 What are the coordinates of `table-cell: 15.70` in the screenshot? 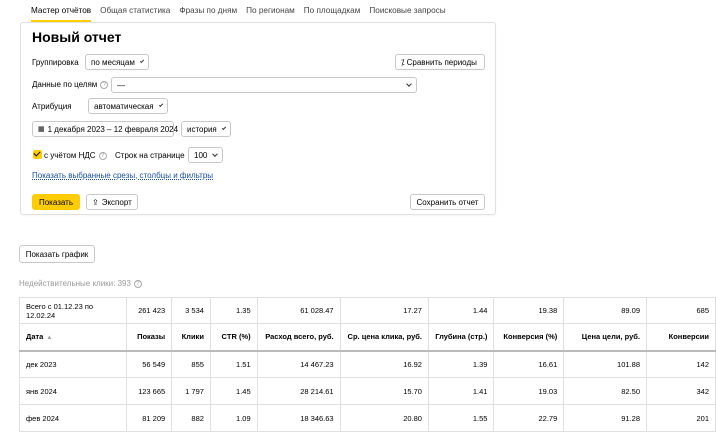 It's located at (384, 391).